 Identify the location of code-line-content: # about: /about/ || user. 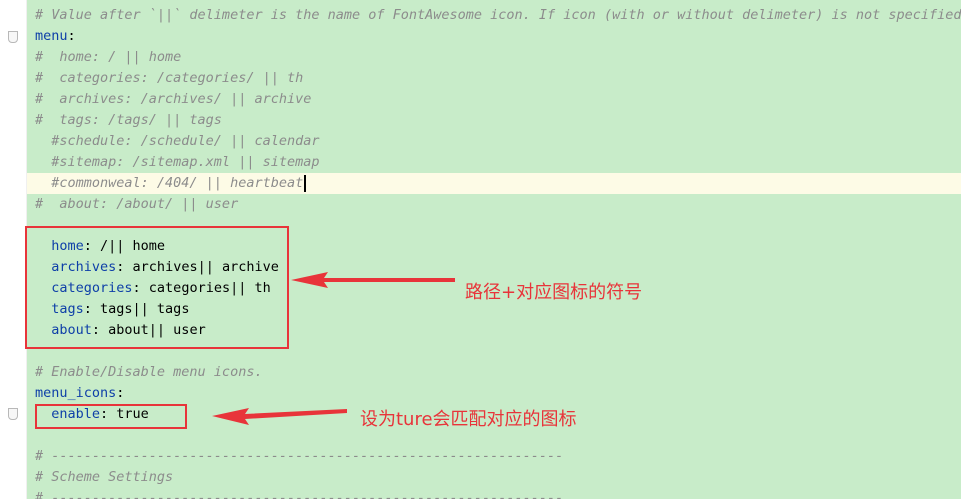
(136, 204).